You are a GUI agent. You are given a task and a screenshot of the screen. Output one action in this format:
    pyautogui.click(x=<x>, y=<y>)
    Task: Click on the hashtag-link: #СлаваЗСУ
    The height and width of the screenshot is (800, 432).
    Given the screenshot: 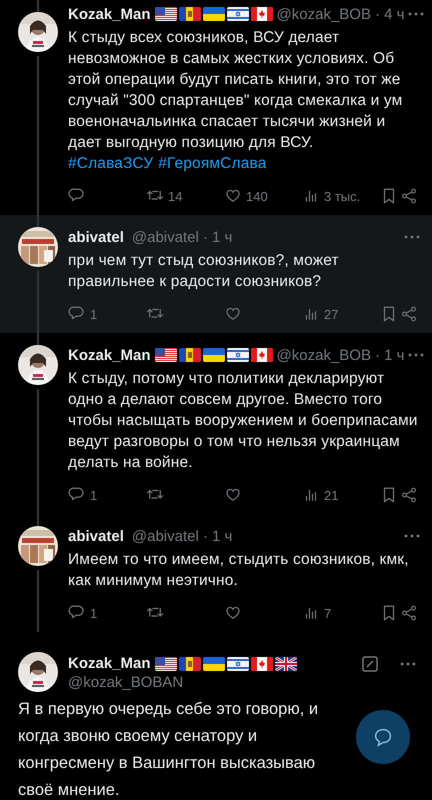 What is the action you would take?
    pyautogui.click(x=111, y=163)
    